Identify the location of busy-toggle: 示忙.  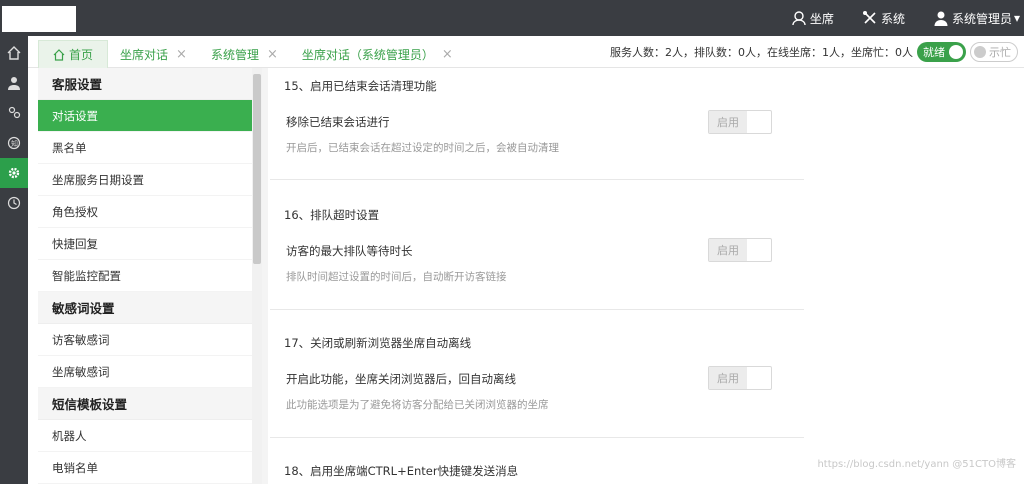
(994, 52).